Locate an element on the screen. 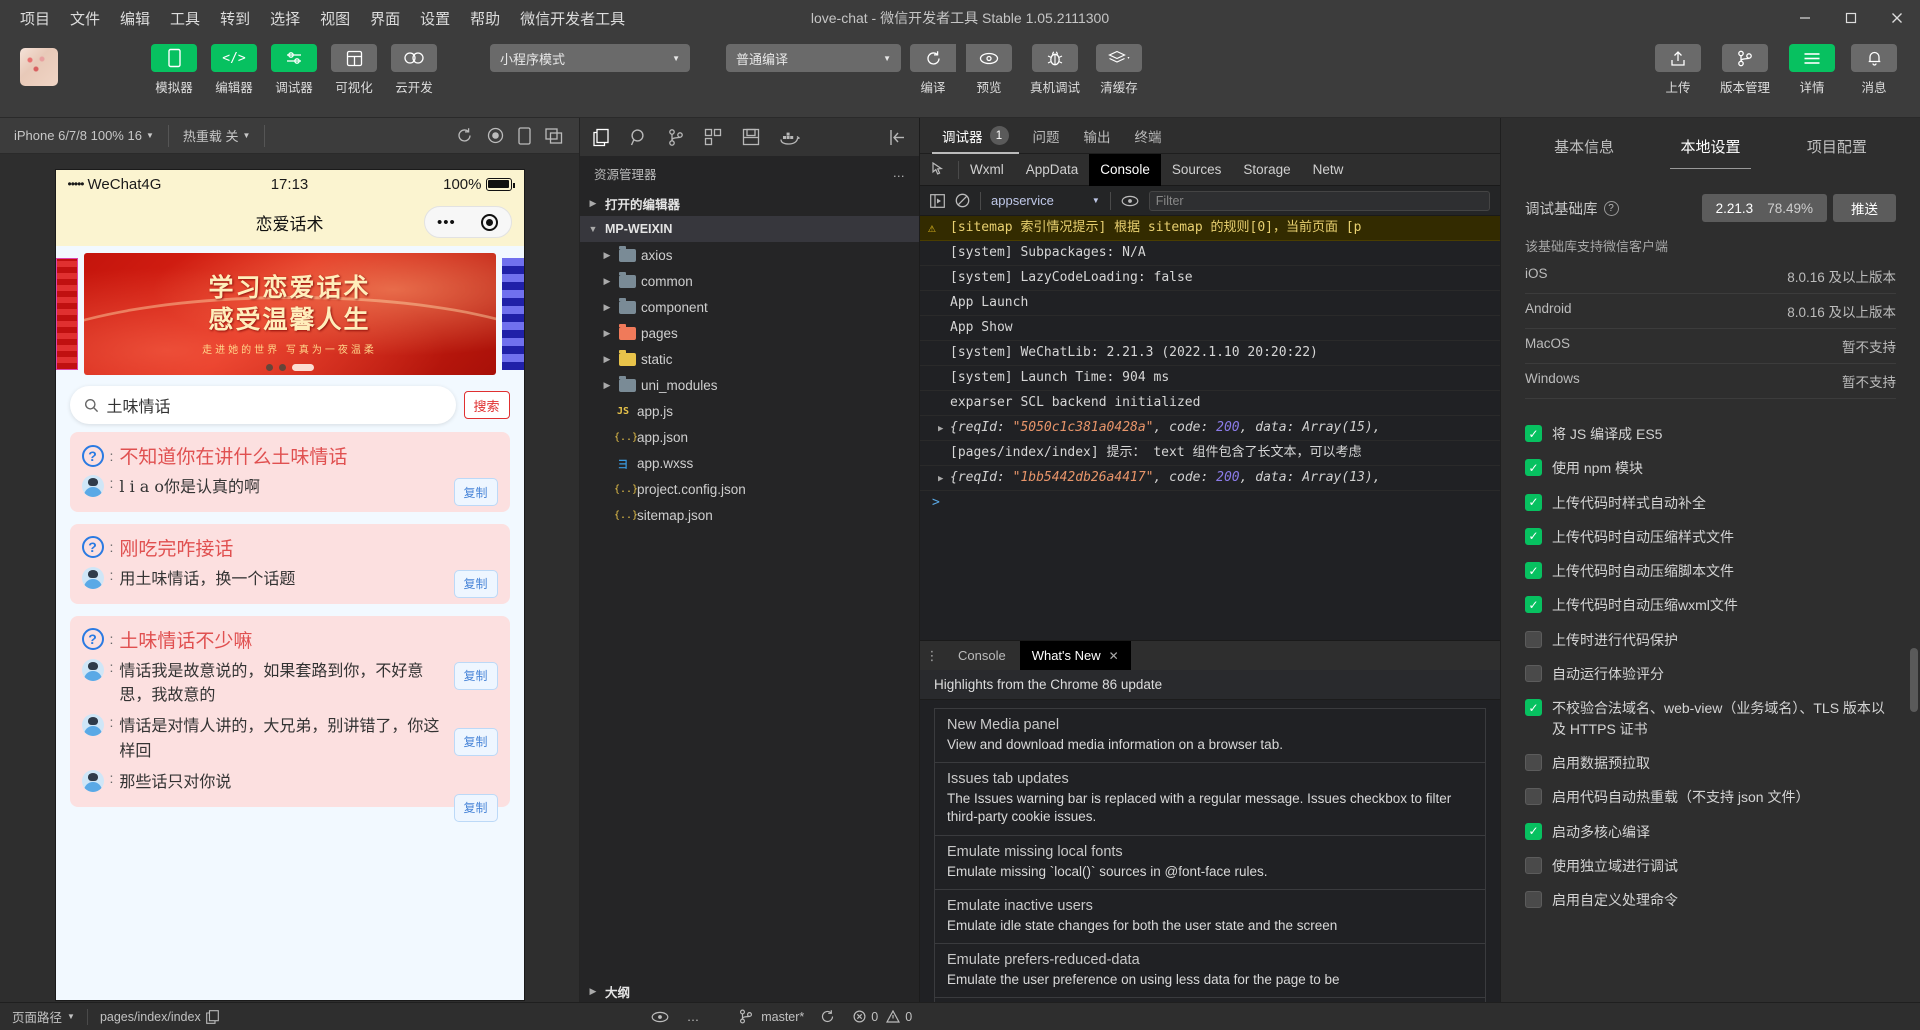 This screenshot has height=1030, width=1920. status-eye-icon is located at coordinates (660, 1017).